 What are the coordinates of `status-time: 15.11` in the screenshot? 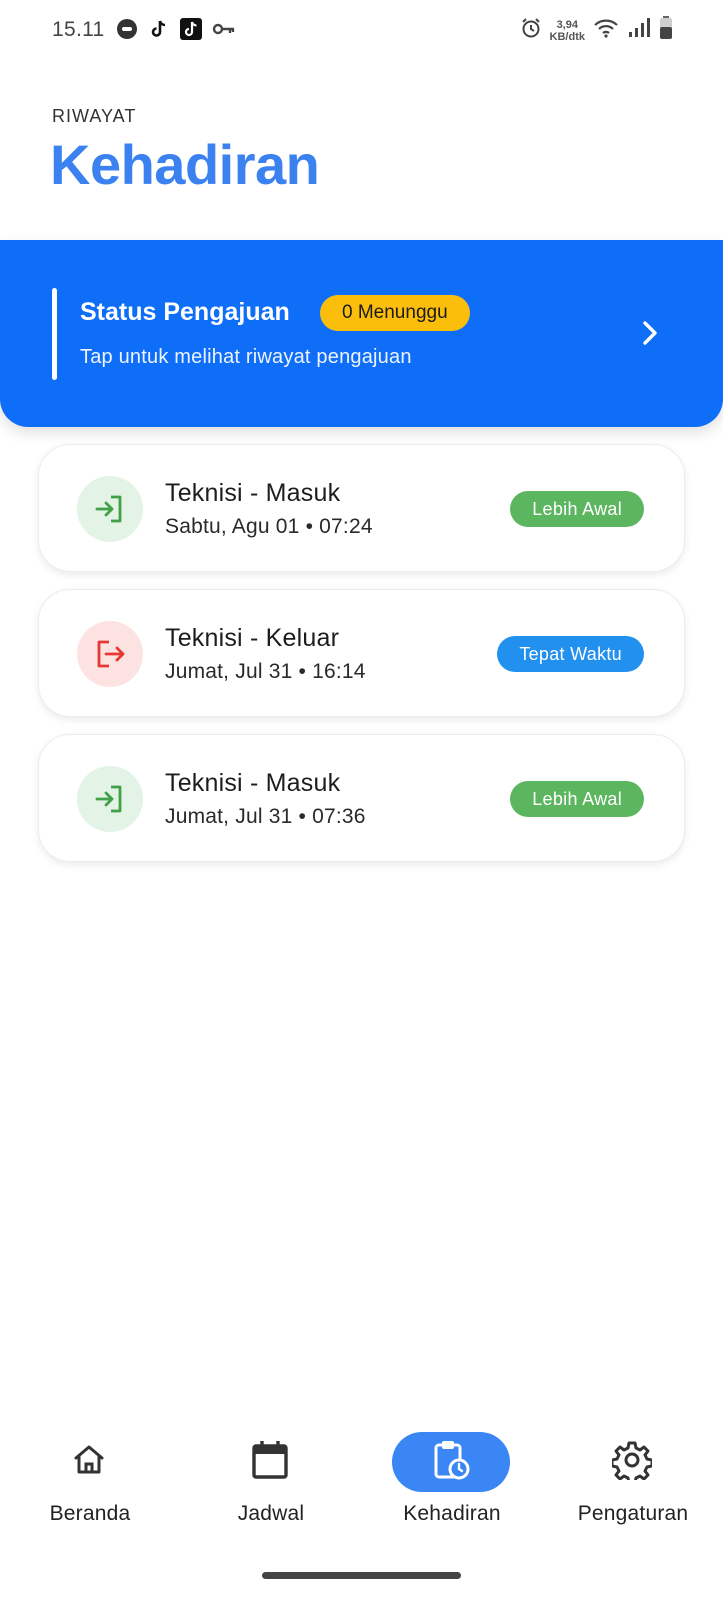 It's located at (78, 29).